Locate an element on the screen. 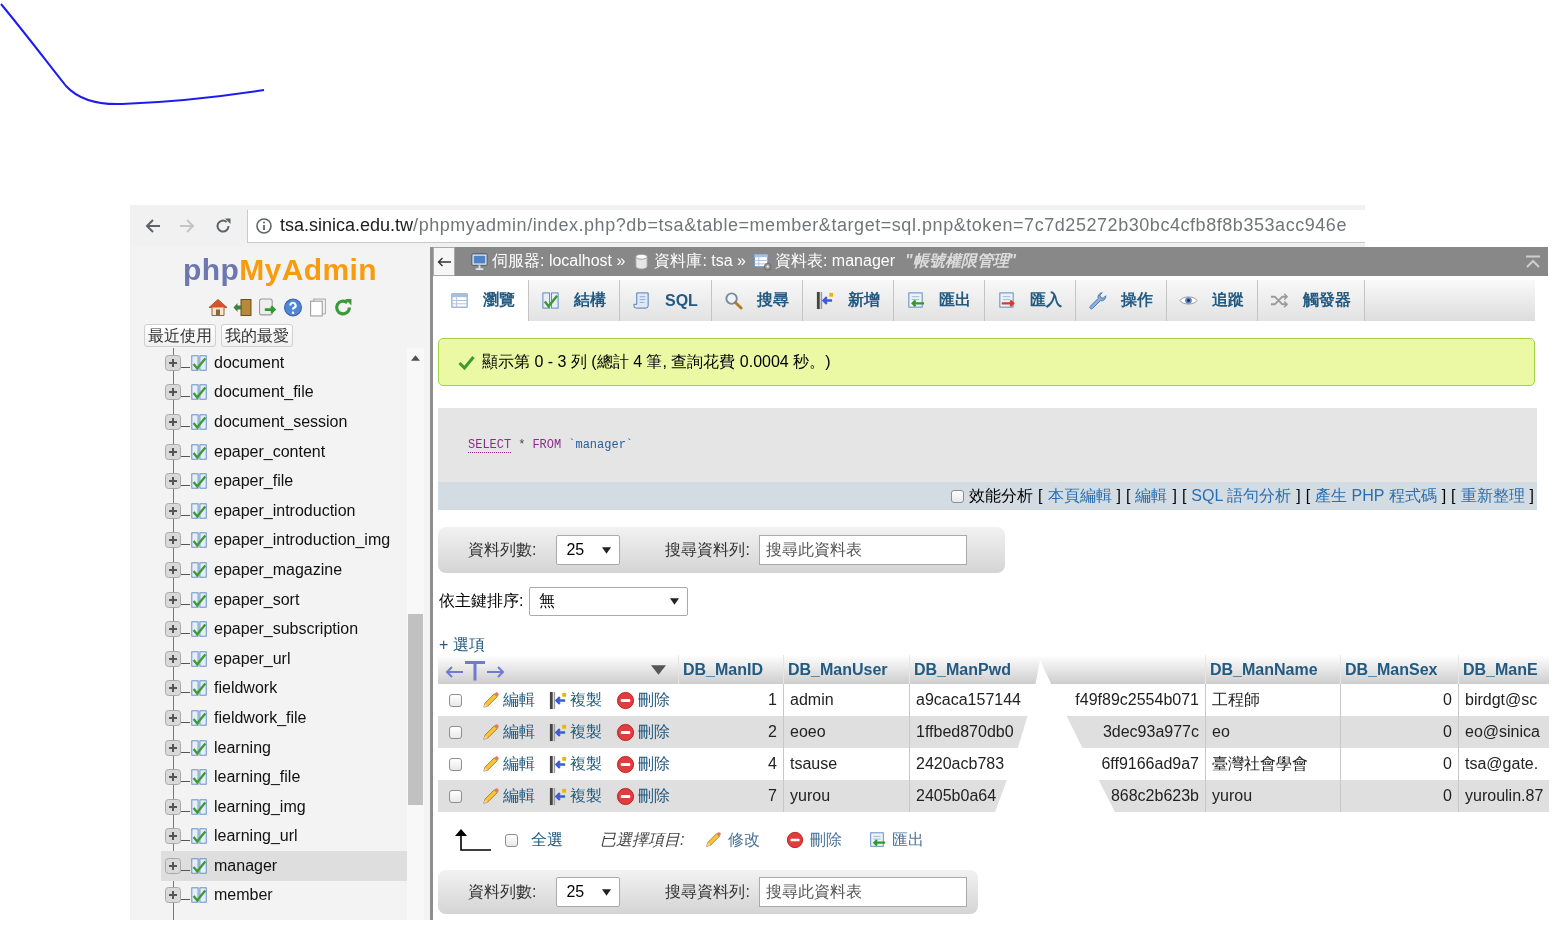 The image size is (1555, 932). help-icon is located at coordinates (292, 307).